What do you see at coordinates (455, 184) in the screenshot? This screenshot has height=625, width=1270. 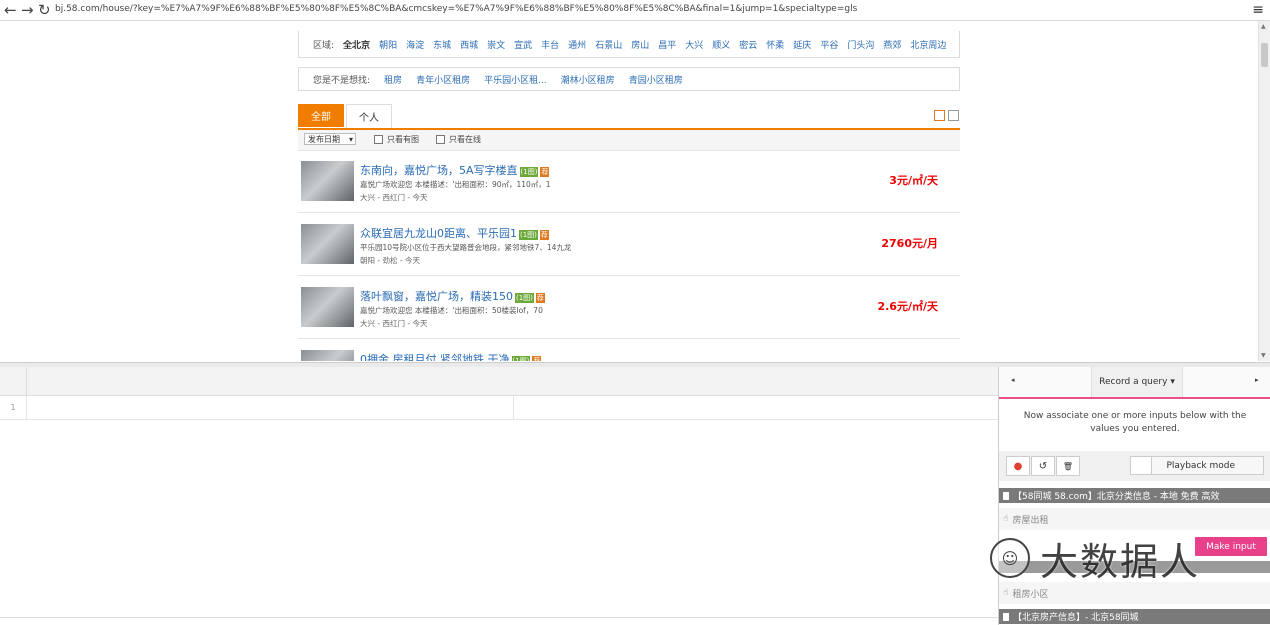 I see `listing-description: 嘉悦广场欢迎您 本楼描述：'出租面积：90㎡，110㎡，1` at bounding box center [455, 184].